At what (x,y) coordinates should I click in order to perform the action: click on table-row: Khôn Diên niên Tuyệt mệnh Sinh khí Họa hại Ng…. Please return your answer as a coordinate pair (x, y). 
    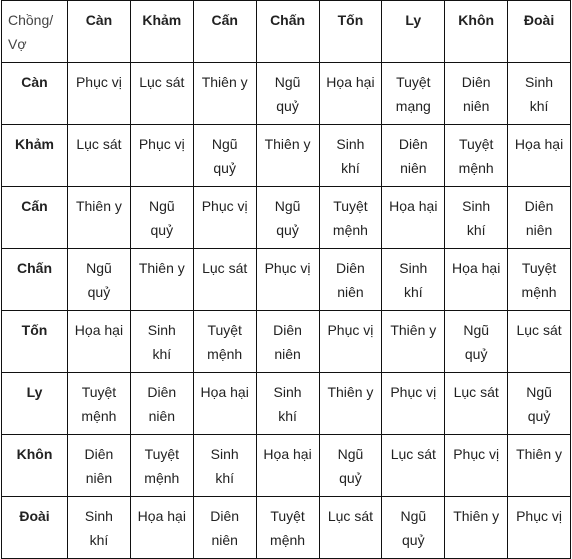
    Looking at the image, I should click on (286, 465).